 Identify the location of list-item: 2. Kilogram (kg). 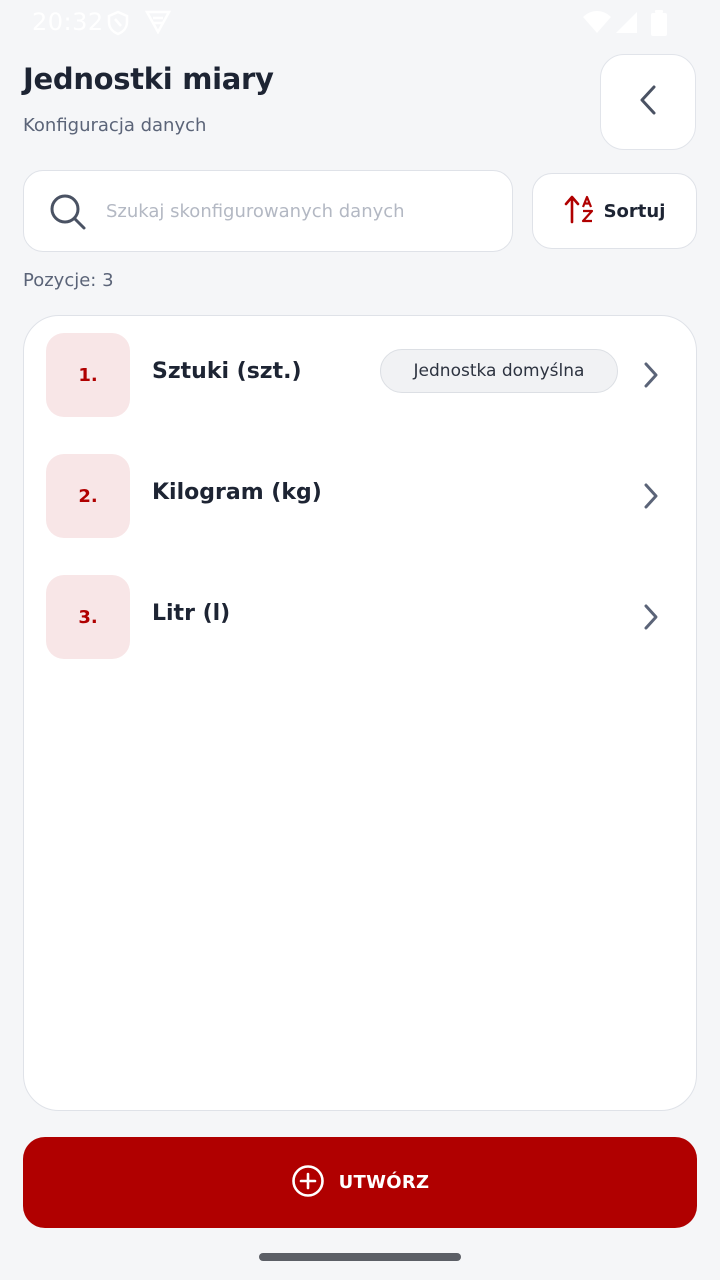
(360, 496).